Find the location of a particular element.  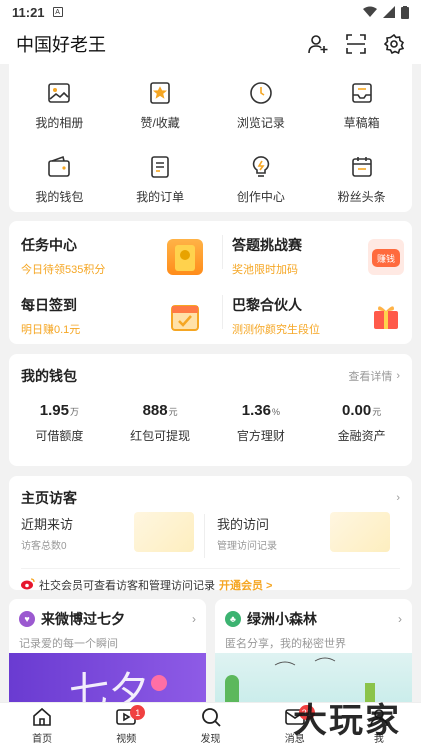

app-header: 中国好老王 is located at coordinates (210, 44).